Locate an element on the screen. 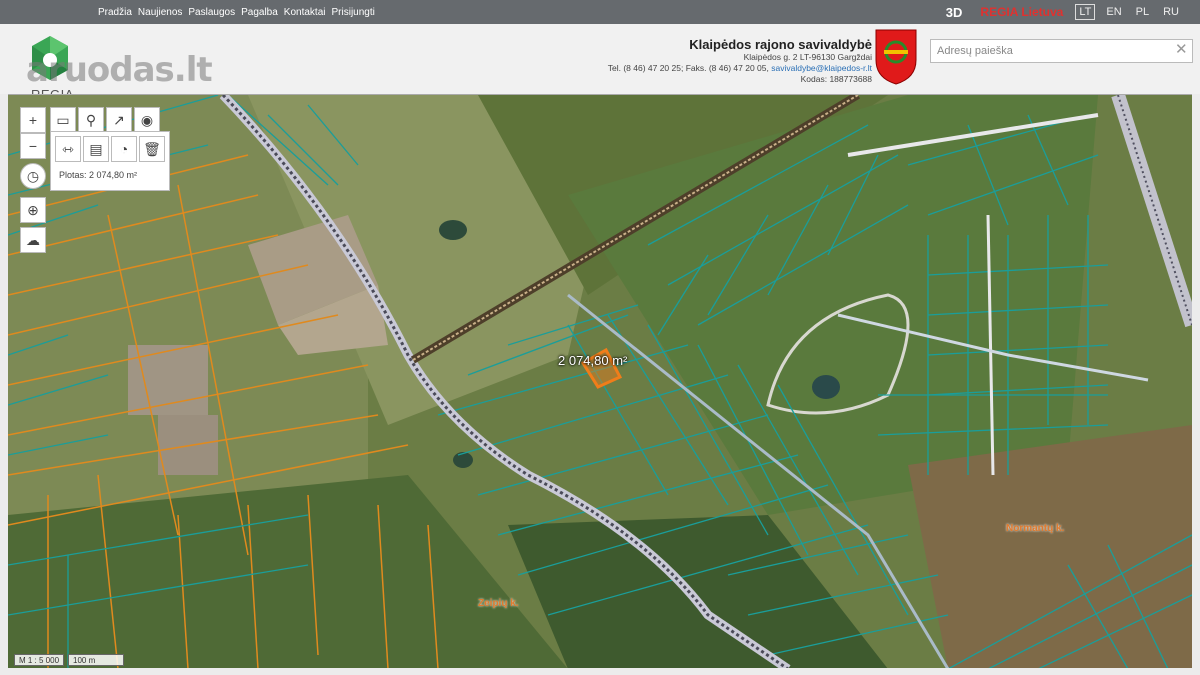 The height and width of the screenshot is (675, 1200). aruodas-watermark: aruodas.lt is located at coordinates (119, 70).